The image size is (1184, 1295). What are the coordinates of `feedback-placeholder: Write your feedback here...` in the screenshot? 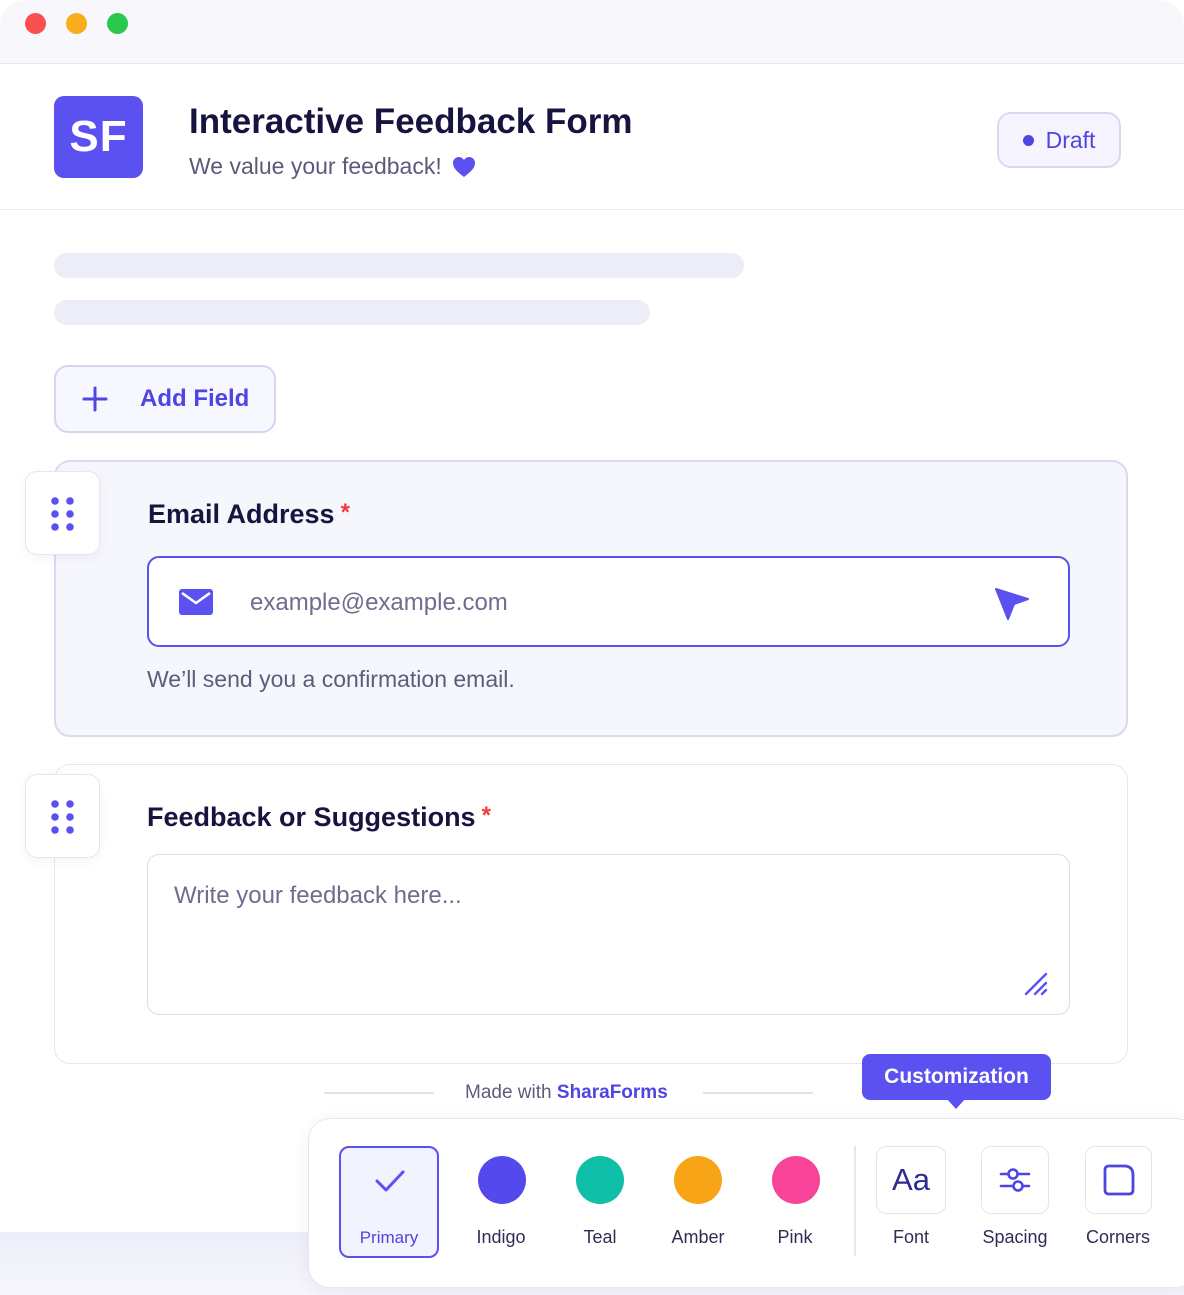 It's located at (318, 895).